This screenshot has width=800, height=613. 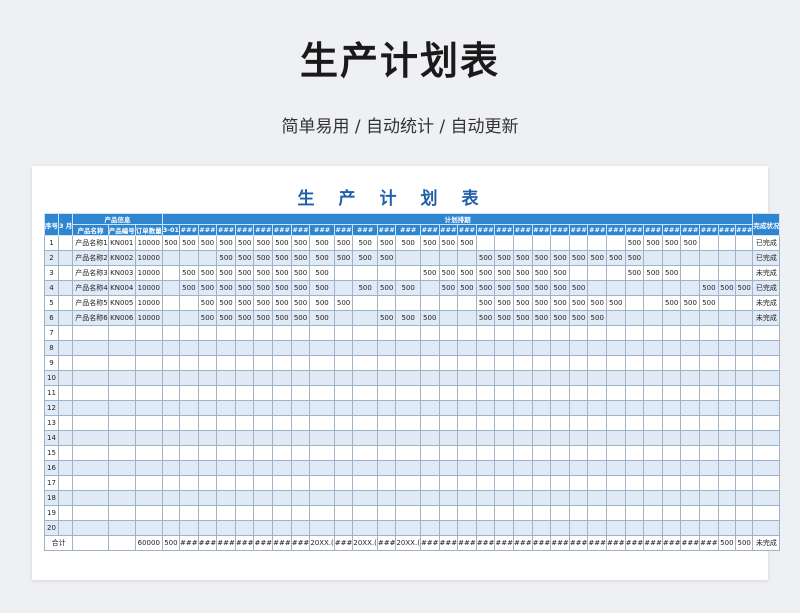 I want to click on table-row: 7, so click(x=412, y=333).